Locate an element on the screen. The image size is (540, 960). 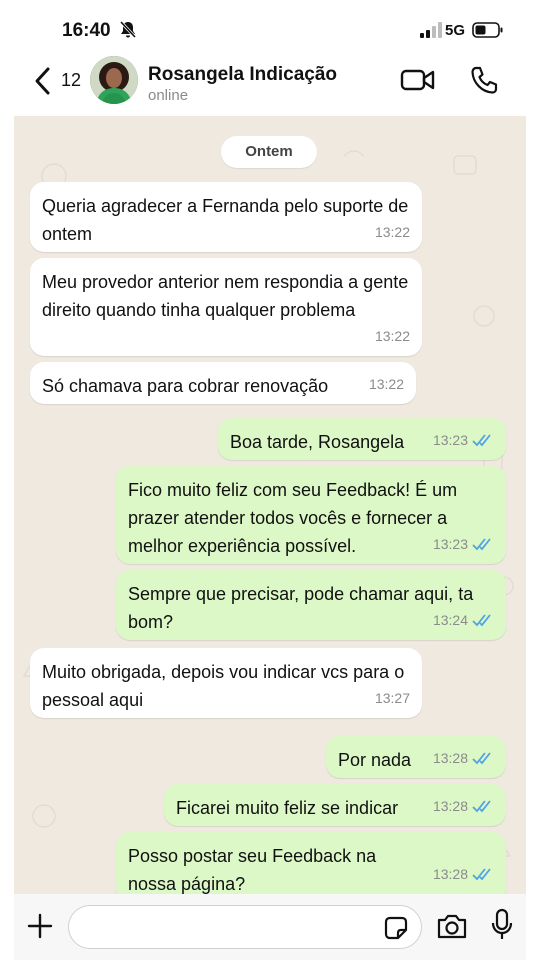
outgoing-message: Por nada 13:28 is located at coordinates (416, 757).